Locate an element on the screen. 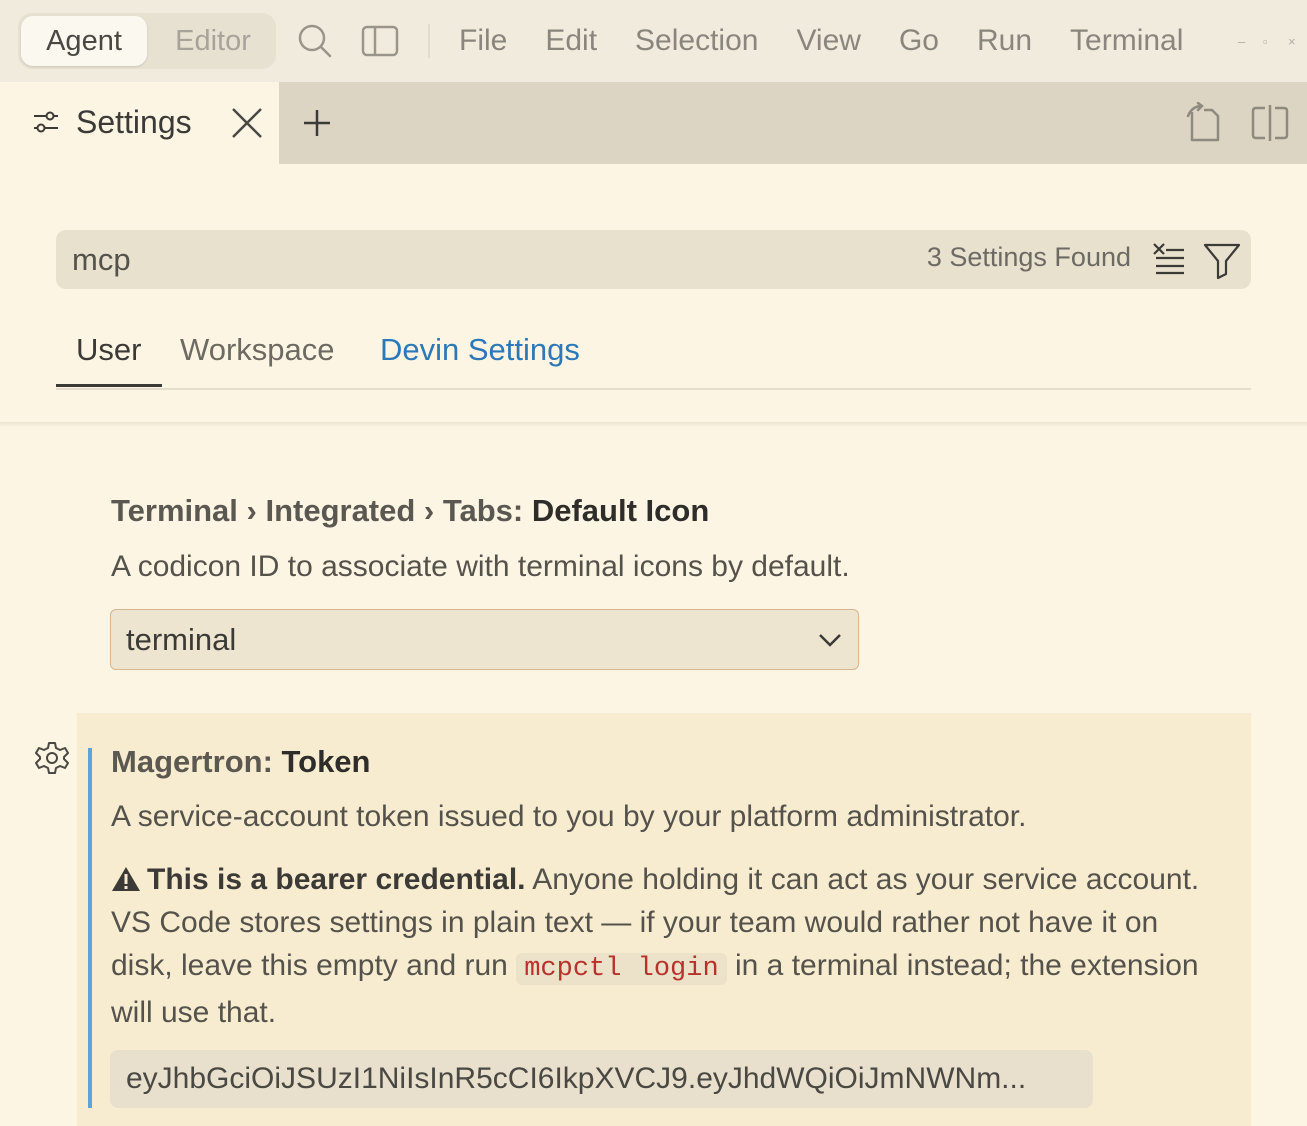 The height and width of the screenshot is (1126, 1307). tab-settings: Settings is located at coordinates (139, 123).